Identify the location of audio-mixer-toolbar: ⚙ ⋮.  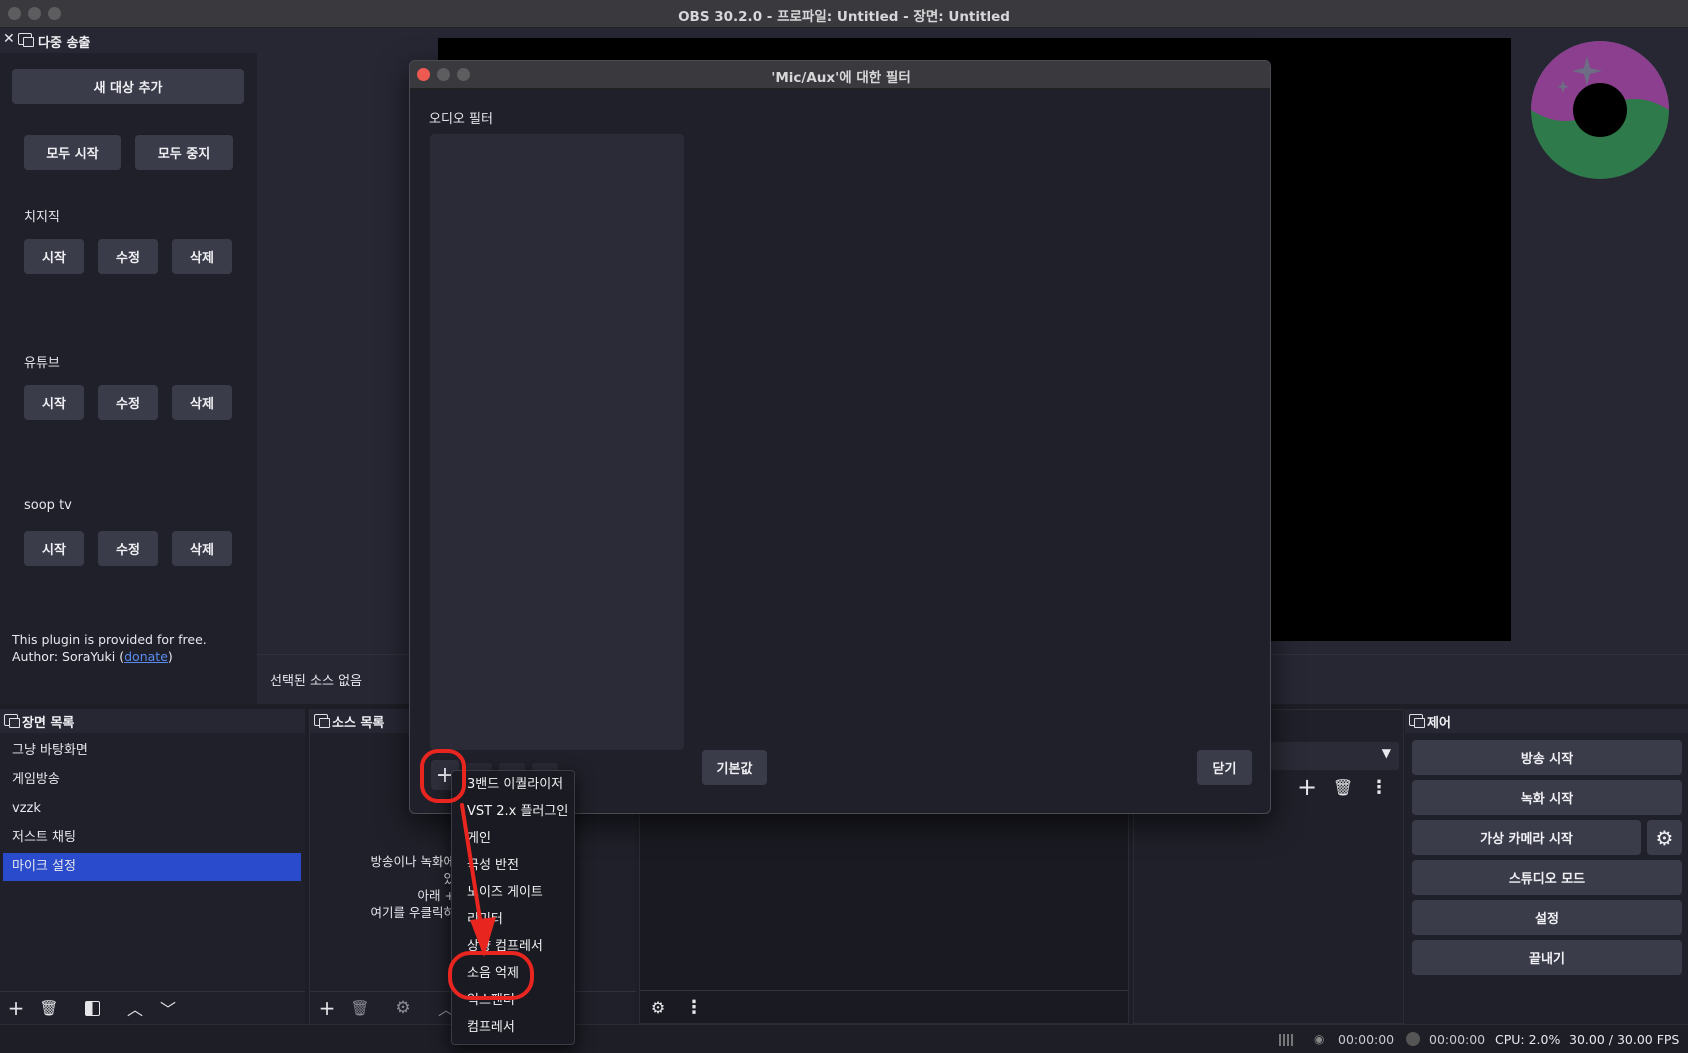
(884, 1006).